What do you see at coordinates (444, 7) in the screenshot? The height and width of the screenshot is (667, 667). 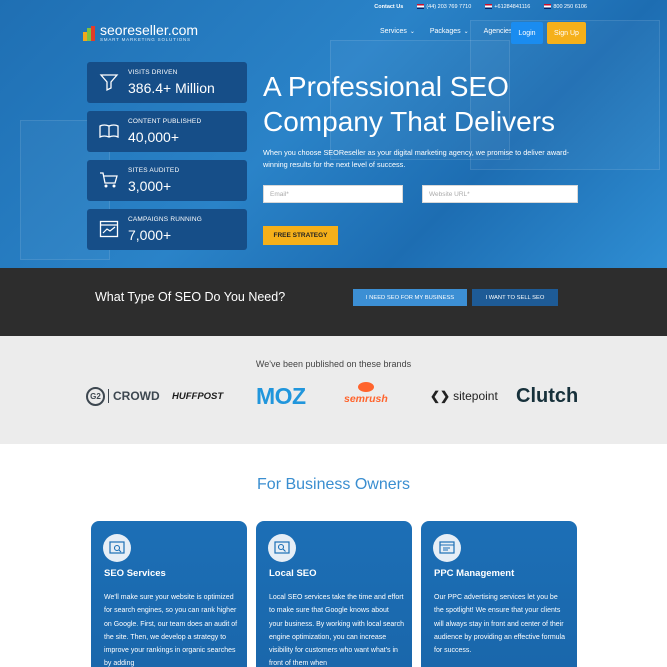 I see `phone-uk: (44) 203 769 7710` at bounding box center [444, 7].